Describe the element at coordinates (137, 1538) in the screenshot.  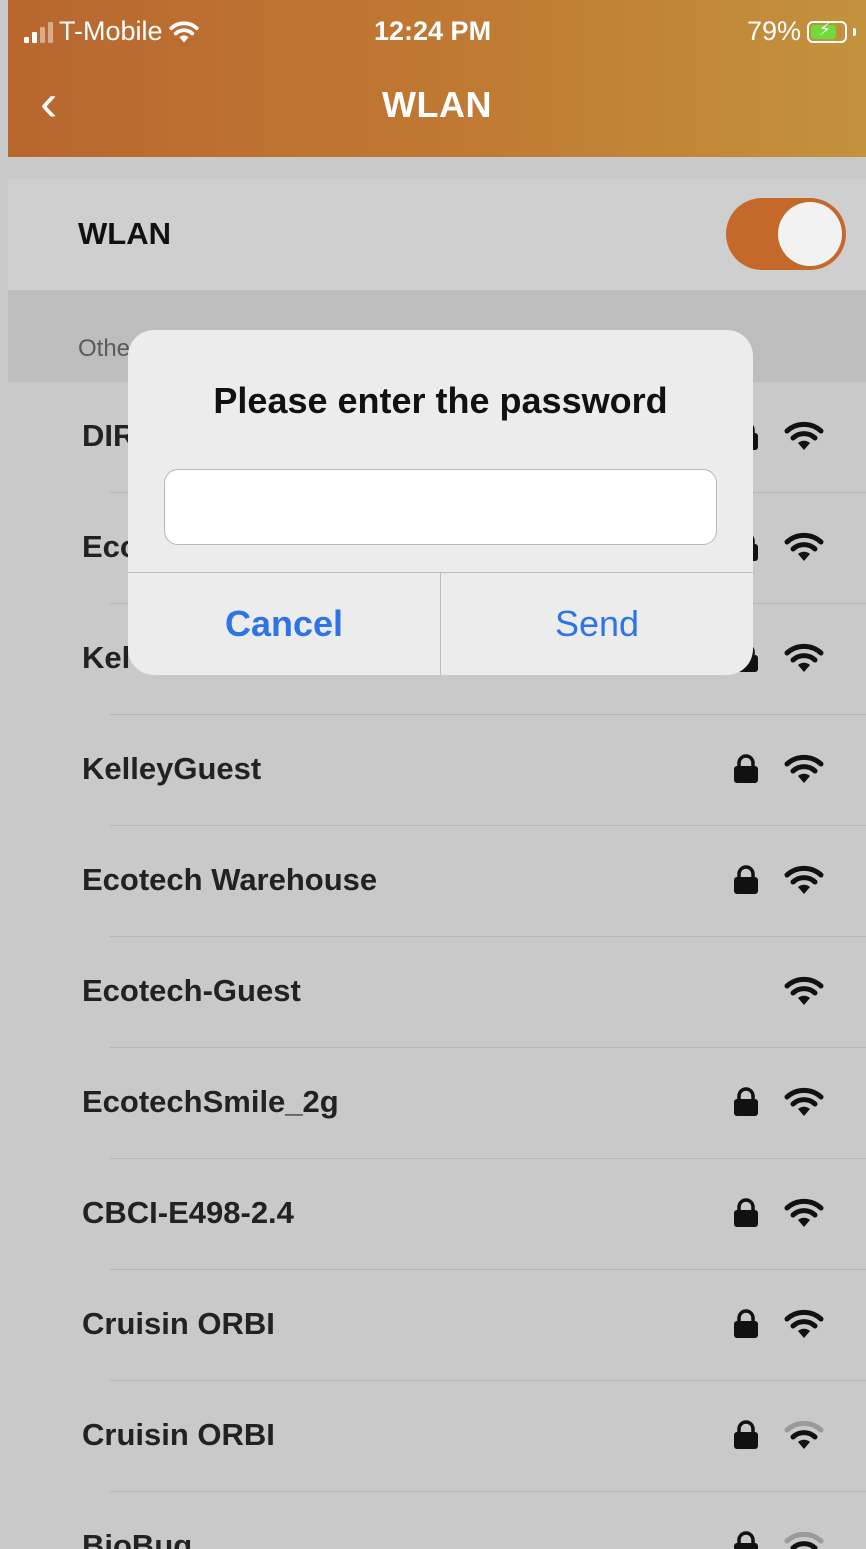
I see `network-name: BioBug` at that location.